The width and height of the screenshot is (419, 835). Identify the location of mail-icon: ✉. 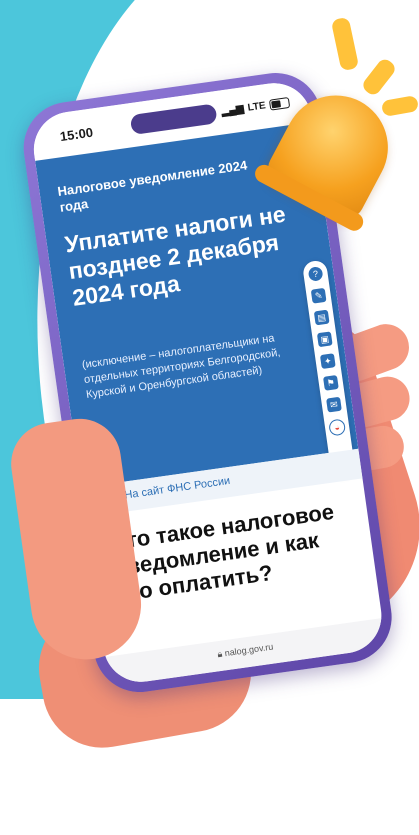
(334, 404).